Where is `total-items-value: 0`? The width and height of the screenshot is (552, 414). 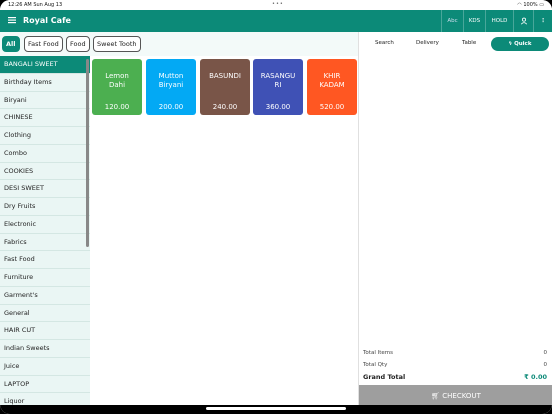 total-items-value: 0 is located at coordinates (545, 353).